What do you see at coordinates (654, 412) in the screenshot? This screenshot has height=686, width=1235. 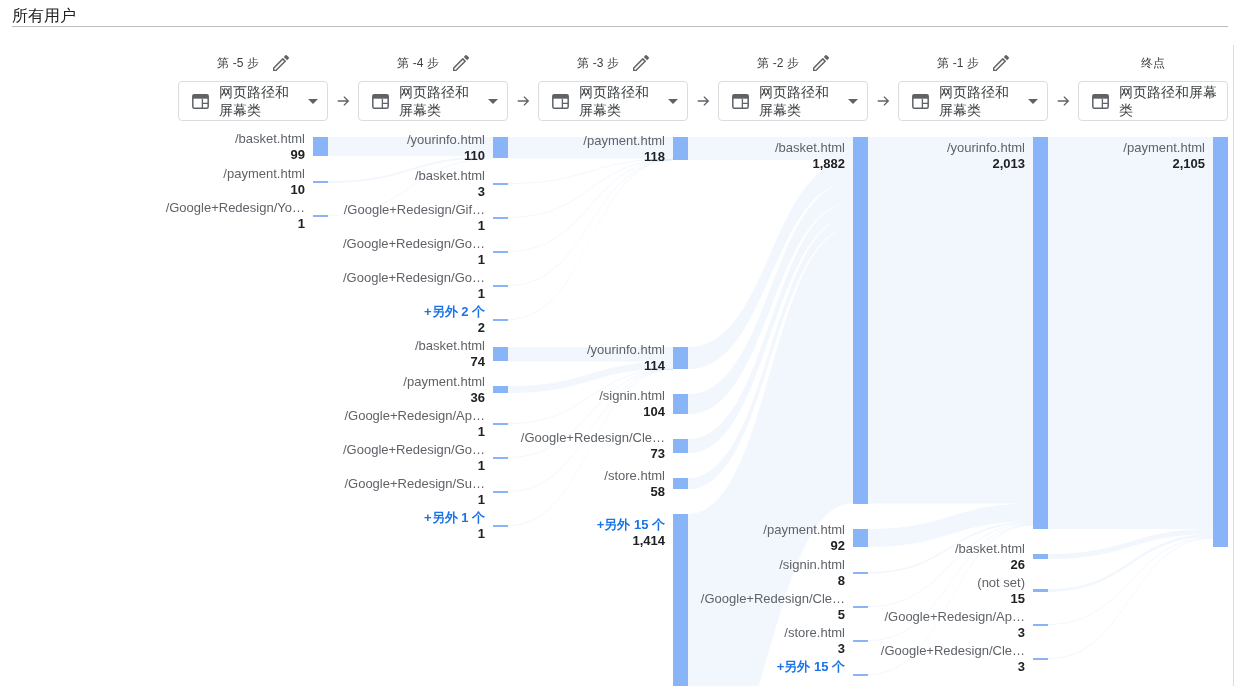 I see `user-count: 104` at bounding box center [654, 412].